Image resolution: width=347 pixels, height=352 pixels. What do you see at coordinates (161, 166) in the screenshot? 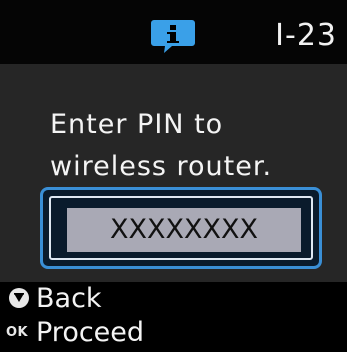
I see `message-line-2: wireless router.` at bounding box center [161, 166].